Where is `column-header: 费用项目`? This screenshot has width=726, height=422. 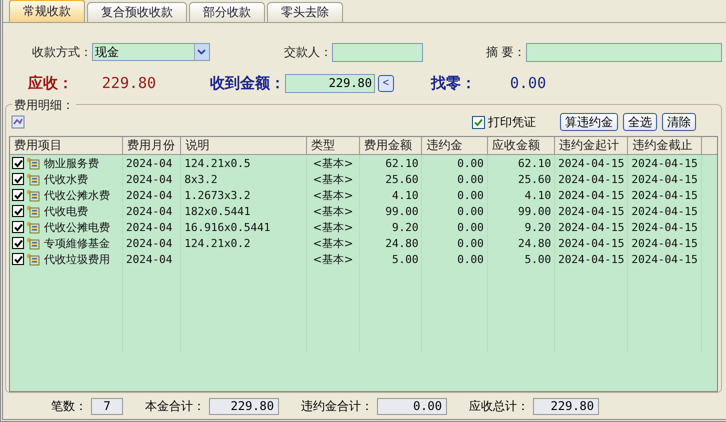 column-header: 费用项目 is located at coordinates (66, 145).